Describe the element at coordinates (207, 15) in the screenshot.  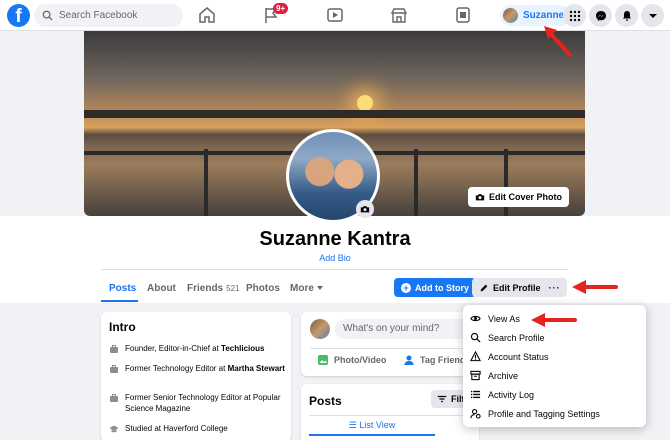
I see `home-icon` at that location.